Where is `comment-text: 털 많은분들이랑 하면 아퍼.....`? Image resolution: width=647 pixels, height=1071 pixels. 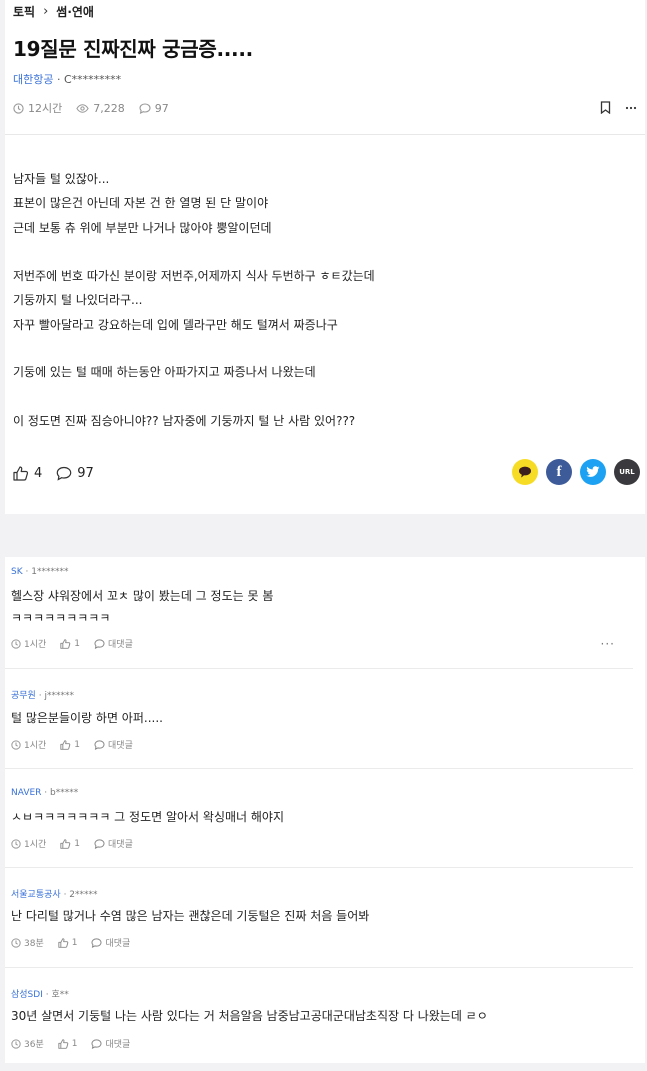 comment-text: 털 많은분들이랑 하면 아퍼..... is located at coordinates (87, 718).